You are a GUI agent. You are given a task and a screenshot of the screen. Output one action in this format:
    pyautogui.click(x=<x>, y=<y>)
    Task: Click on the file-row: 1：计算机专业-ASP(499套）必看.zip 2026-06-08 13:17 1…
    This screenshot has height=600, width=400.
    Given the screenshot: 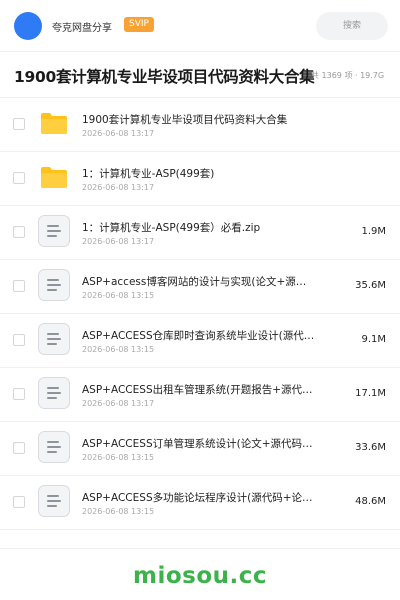 What is the action you would take?
    pyautogui.click(x=200, y=233)
    